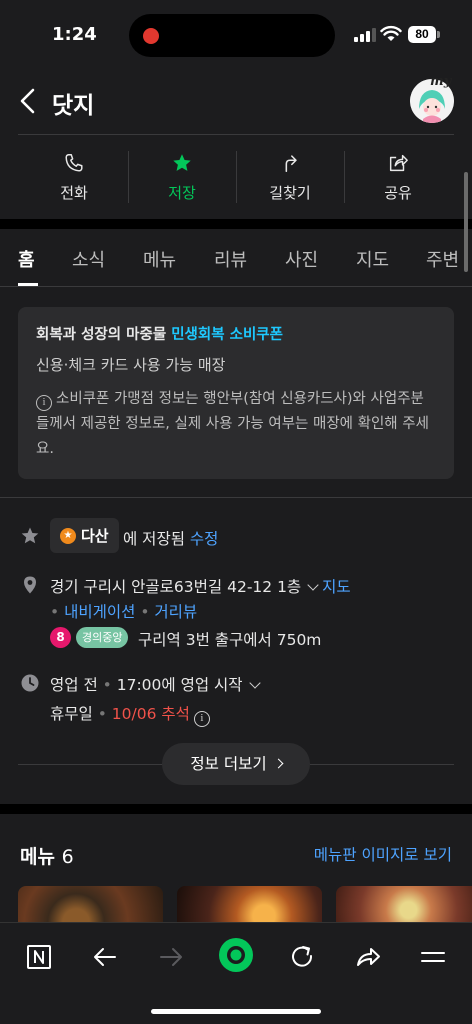  What do you see at coordinates (30, 683) in the screenshot?
I see `clock-icon` at bounding box center [30, 683].